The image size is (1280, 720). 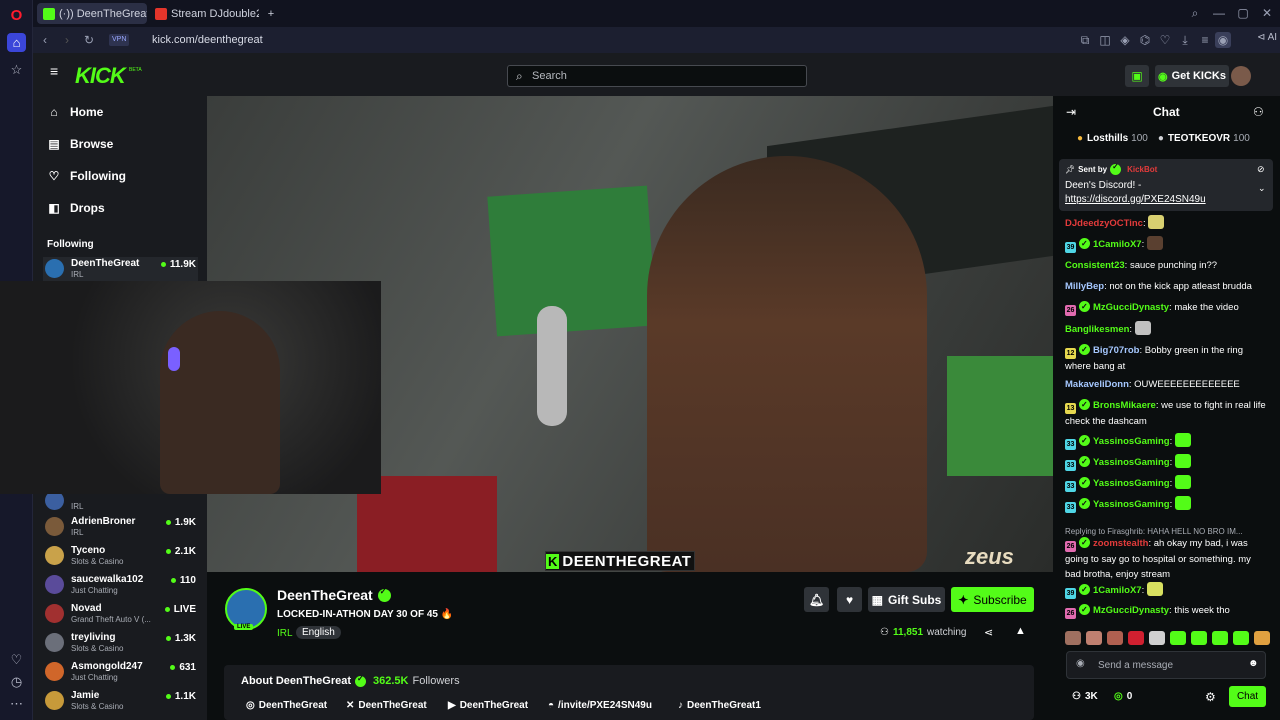 What do you see at coordinates (1210, 697) in the screenshot?
I see `settings-gear-icon: ⚙` at bounding box center [1210, 697].